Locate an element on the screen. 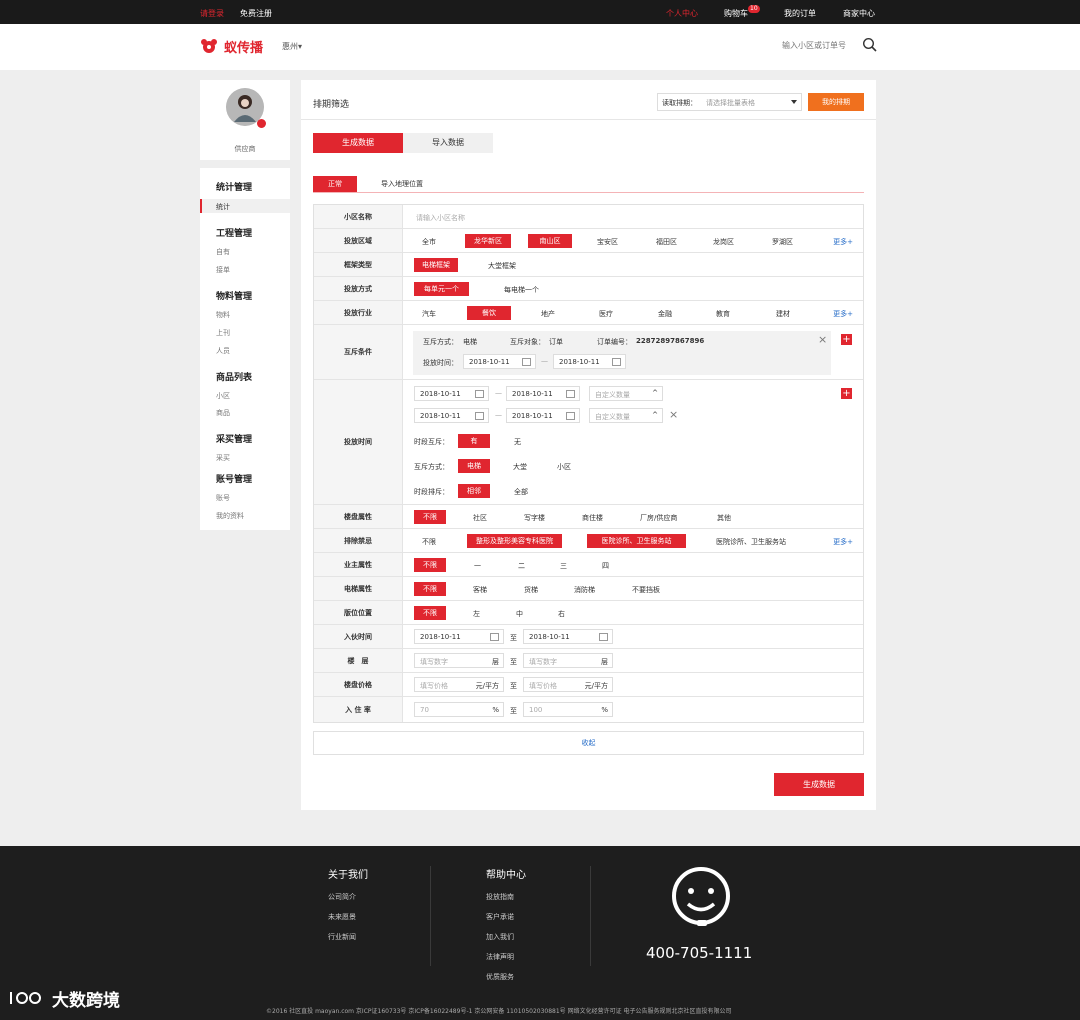 The image size is (1080, 1020). industry-option: 汽车 is located at coordinates (429, 314).